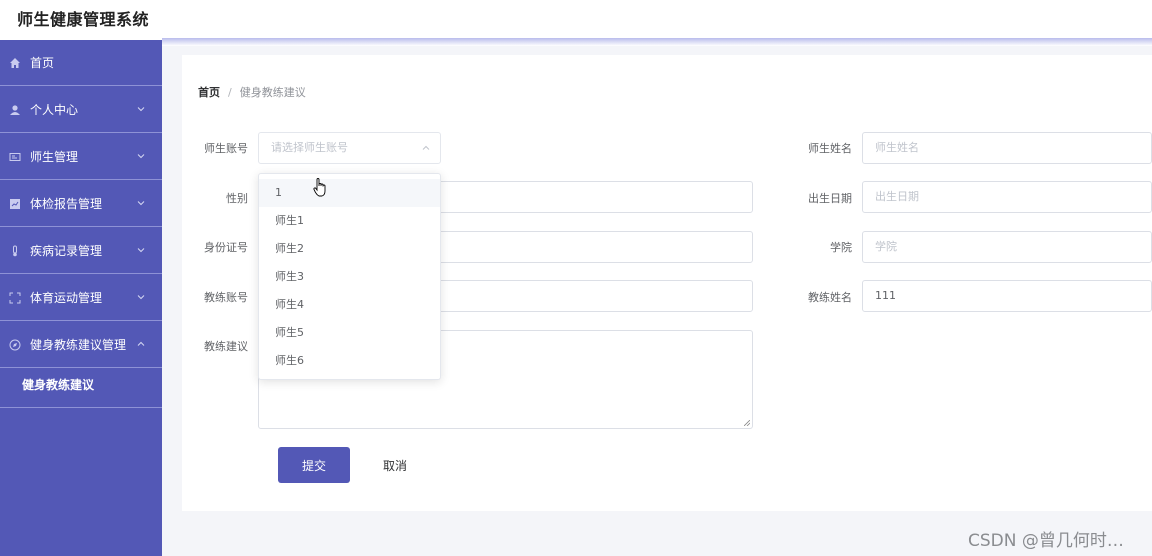 Image resolution: width=1152 pixels, height=556 pixels. Describe the element at coordinates (226, 247) in the screenshot. I see `id-label: 身份证号` at that location.